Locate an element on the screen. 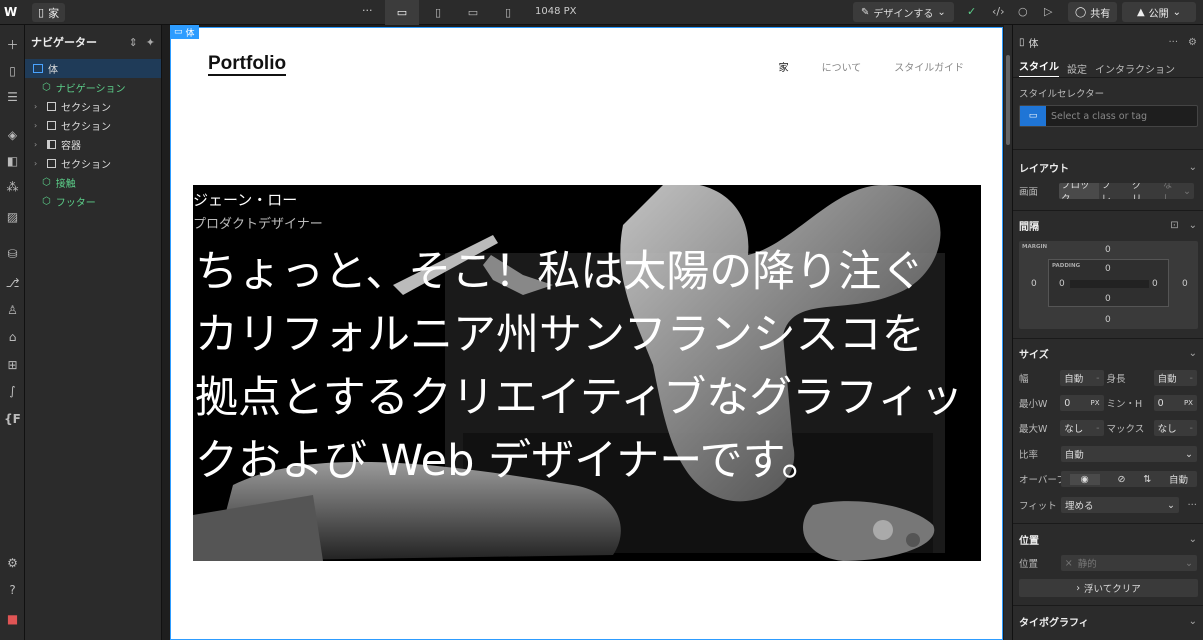 This screenshot has width=1203, height=640. position-select: × 静的 ⌄ is located at coordinates (1128, 563).